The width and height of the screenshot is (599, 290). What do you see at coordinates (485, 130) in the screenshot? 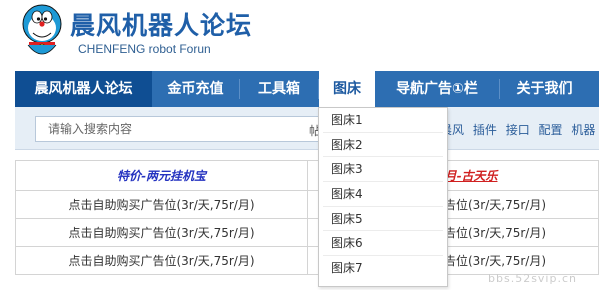
I see `hot-link: 插件` at bounding box center [485, 130].